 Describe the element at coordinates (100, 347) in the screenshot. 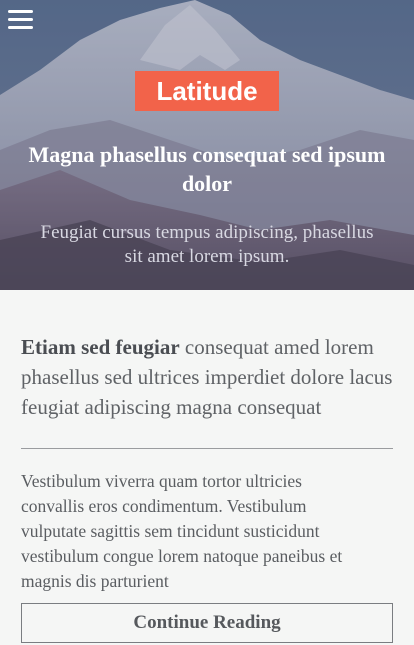

I see `lead-bold-text: Etiam sed feugiar` at that location.